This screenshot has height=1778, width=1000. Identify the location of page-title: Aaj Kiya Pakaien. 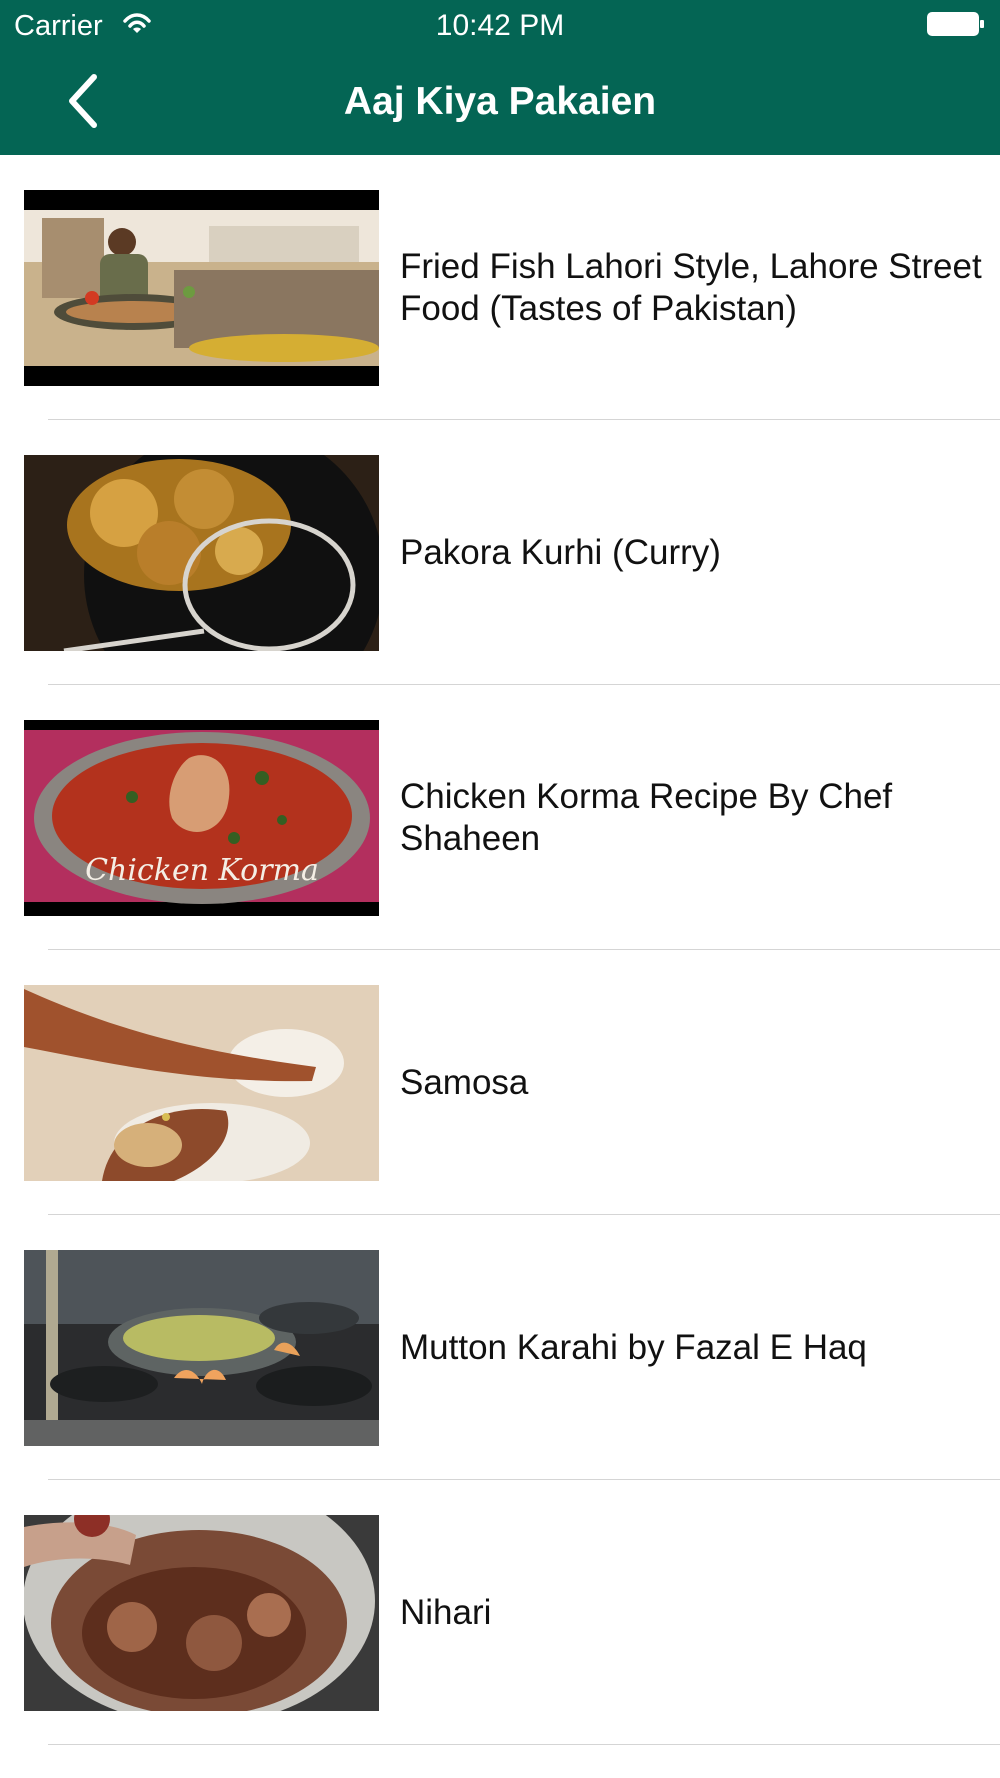
(500, 101).